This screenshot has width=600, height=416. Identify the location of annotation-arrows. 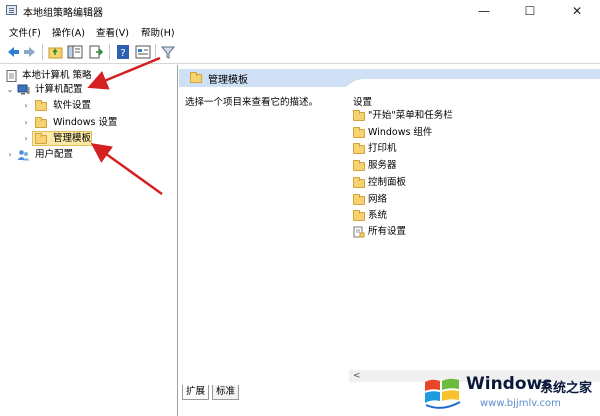
(125, 126).